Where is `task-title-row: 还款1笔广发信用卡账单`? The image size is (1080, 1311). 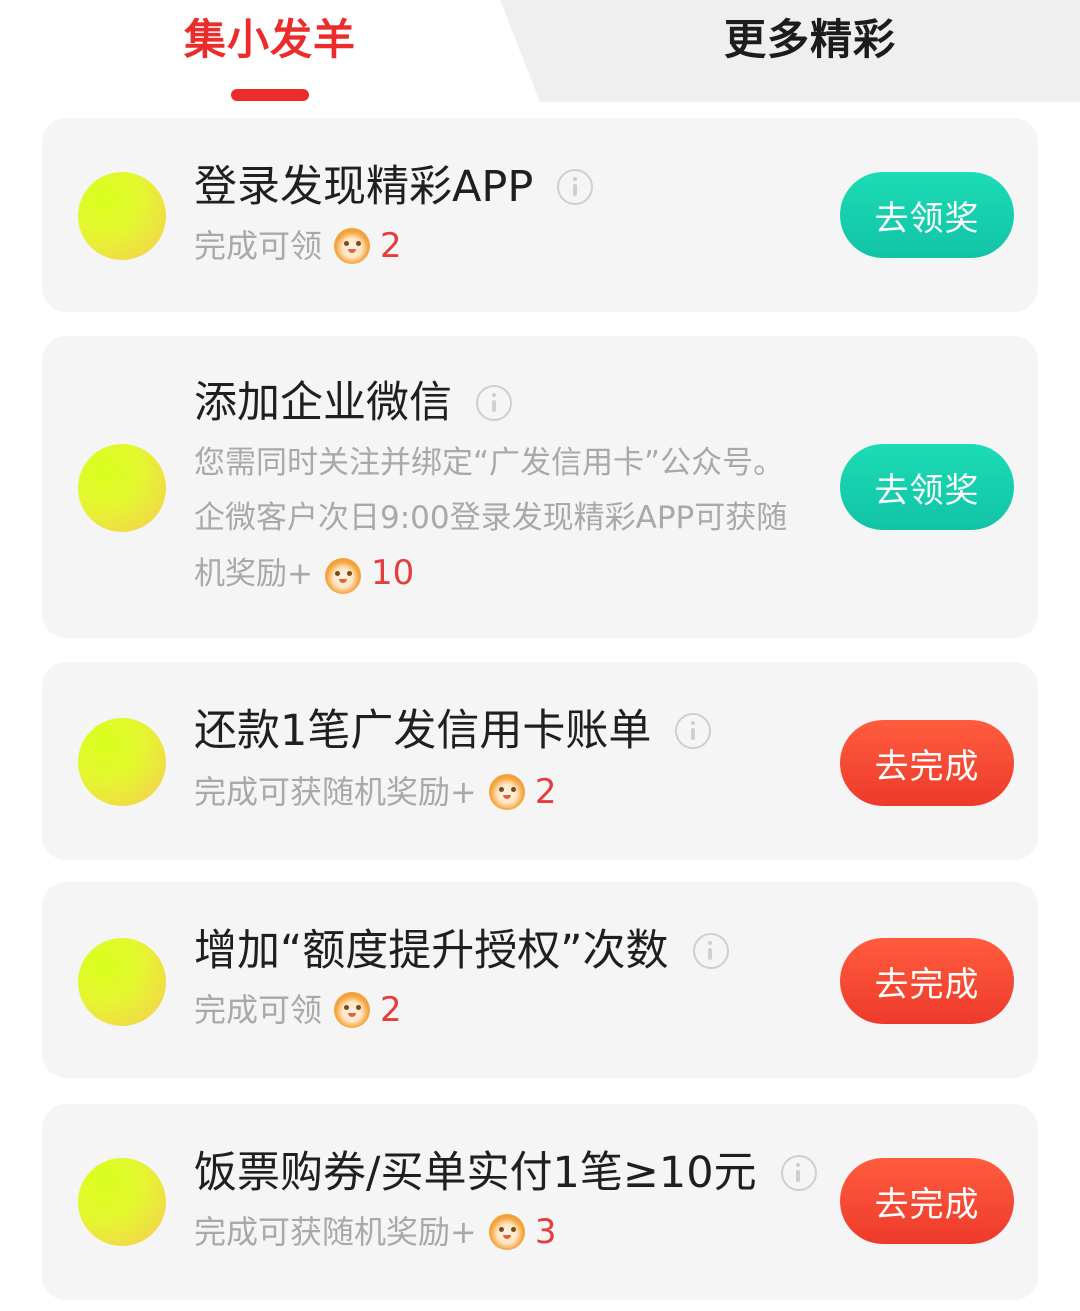 task-title-row: 还款1笔广发信用卡账单 is located at coordinates (453, 731).